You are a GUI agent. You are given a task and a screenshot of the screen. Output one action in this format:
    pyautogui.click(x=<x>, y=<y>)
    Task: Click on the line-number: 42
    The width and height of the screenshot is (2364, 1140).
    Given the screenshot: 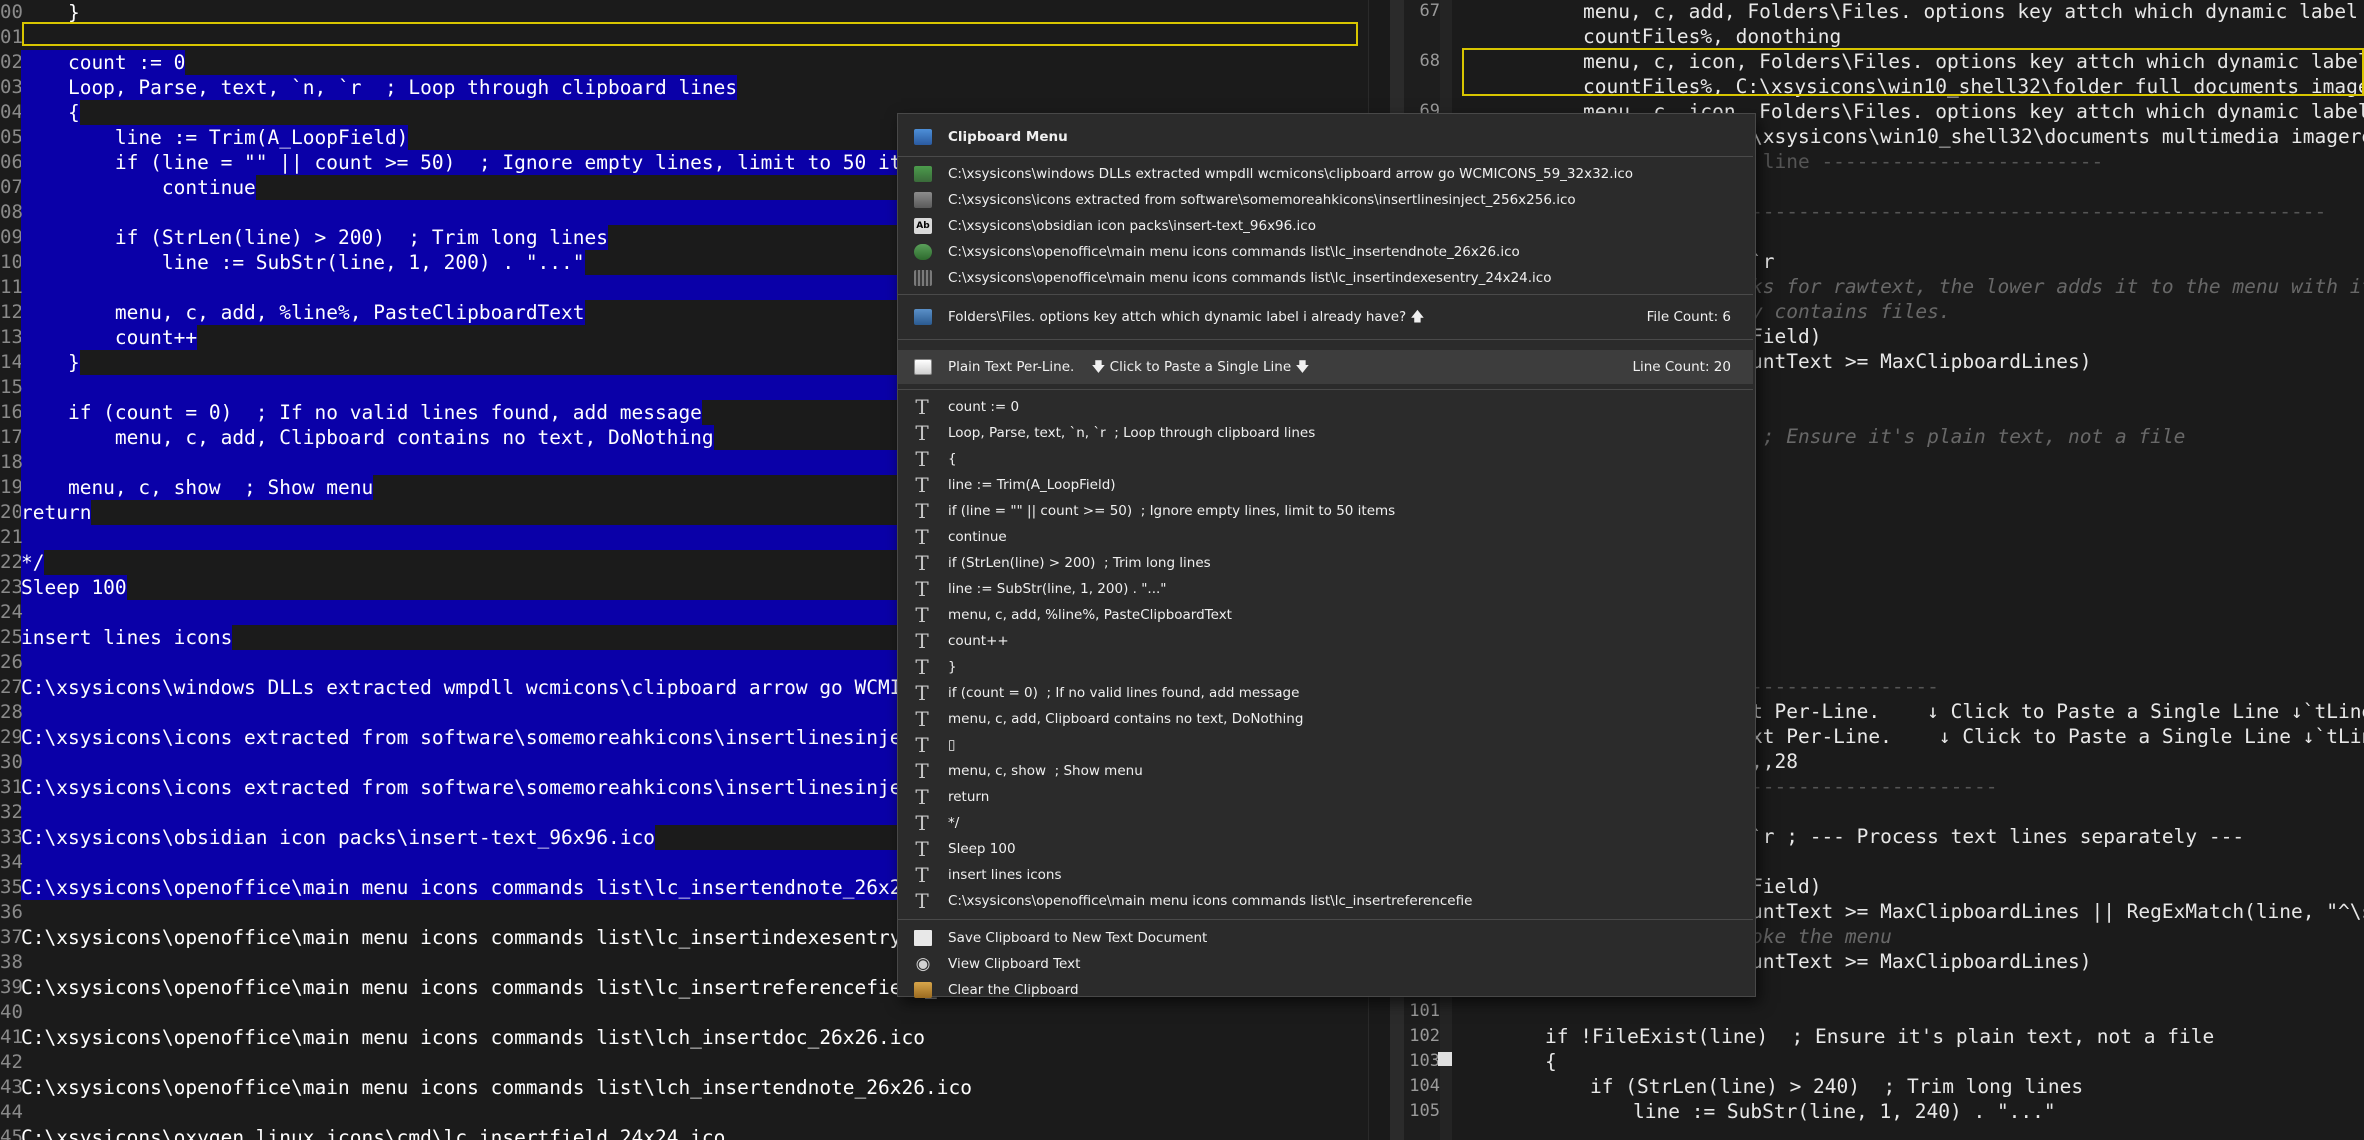 What is the action you would take?
    pyautogui.click(x=11, y=1062)
    